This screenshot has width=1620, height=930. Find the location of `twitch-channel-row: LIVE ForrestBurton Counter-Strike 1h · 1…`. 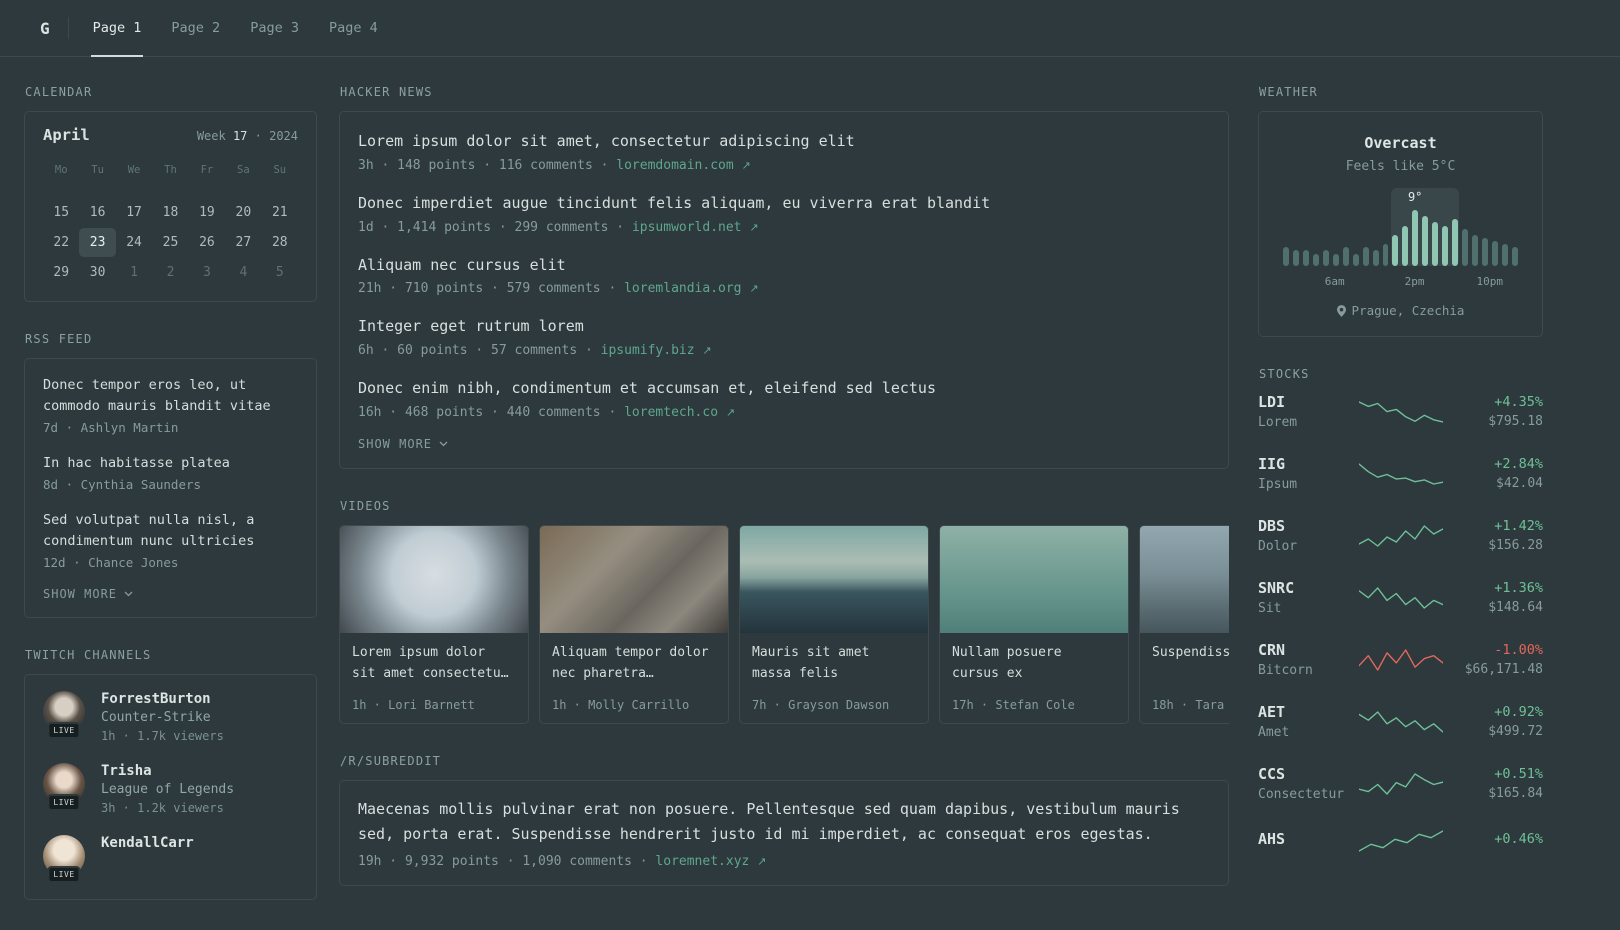

twitch-channel-row: LIVE ForrestBurton Counter-Strike 1h · 1… is located at coordinates (170, 716).